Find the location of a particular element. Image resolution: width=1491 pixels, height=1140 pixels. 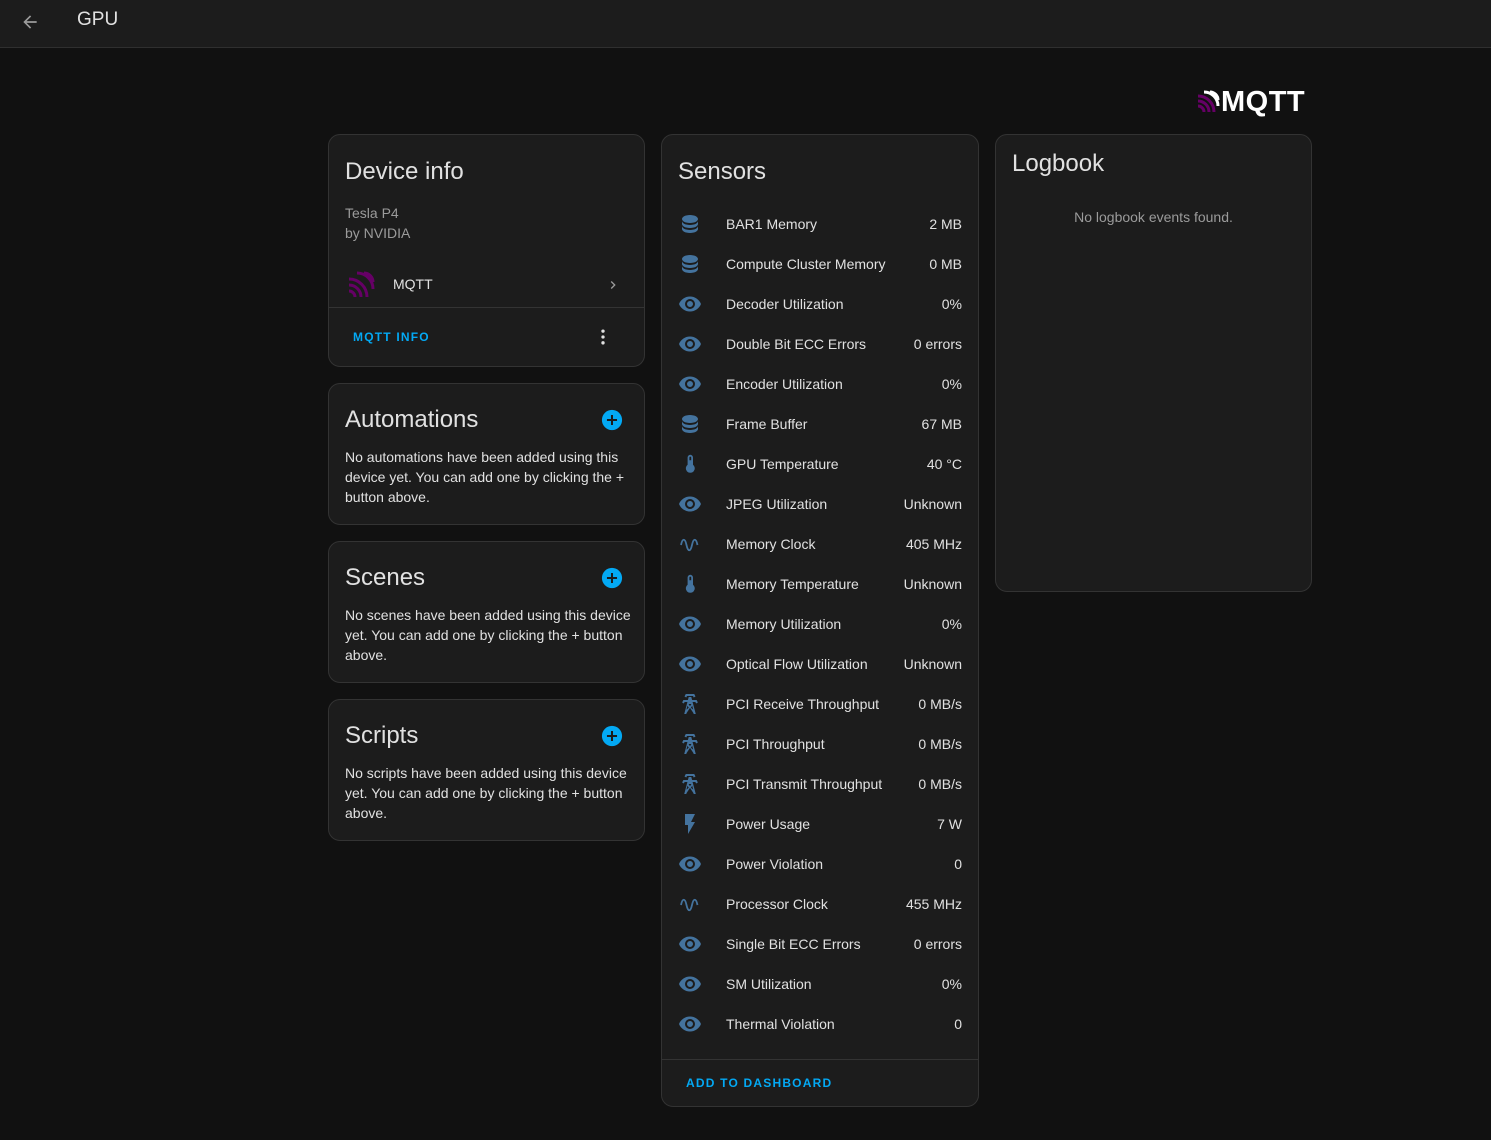

sensor-value: 40 °C is located at coordinates (944, 464).